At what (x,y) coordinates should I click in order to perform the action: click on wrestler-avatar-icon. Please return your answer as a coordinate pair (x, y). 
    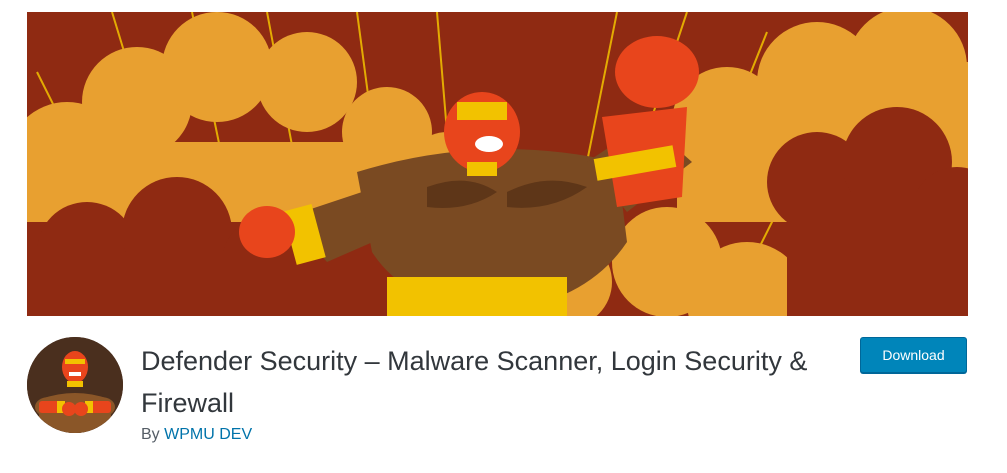
    Looking at the image, I should click on (75, 385).